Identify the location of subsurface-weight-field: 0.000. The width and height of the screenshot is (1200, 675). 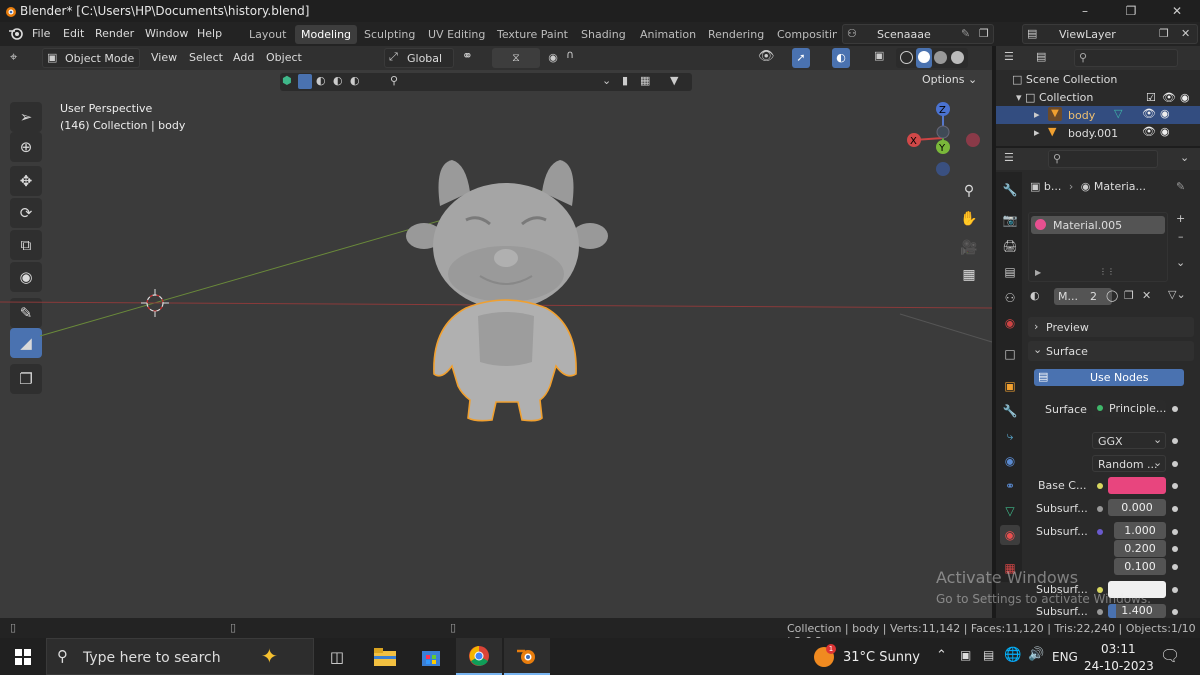
(1137, 507).